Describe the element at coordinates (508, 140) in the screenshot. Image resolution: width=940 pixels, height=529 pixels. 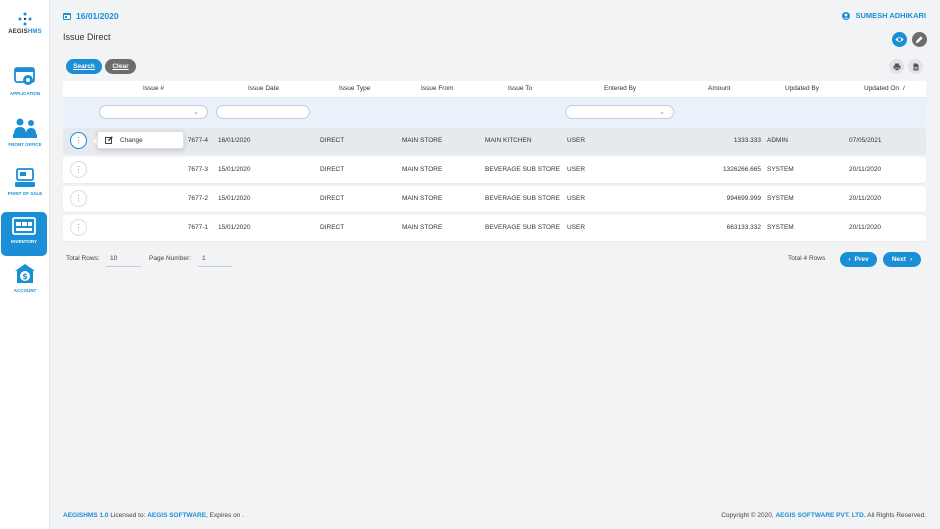
I see `cell-issue-to: MAIN KITCHEN` at that location.